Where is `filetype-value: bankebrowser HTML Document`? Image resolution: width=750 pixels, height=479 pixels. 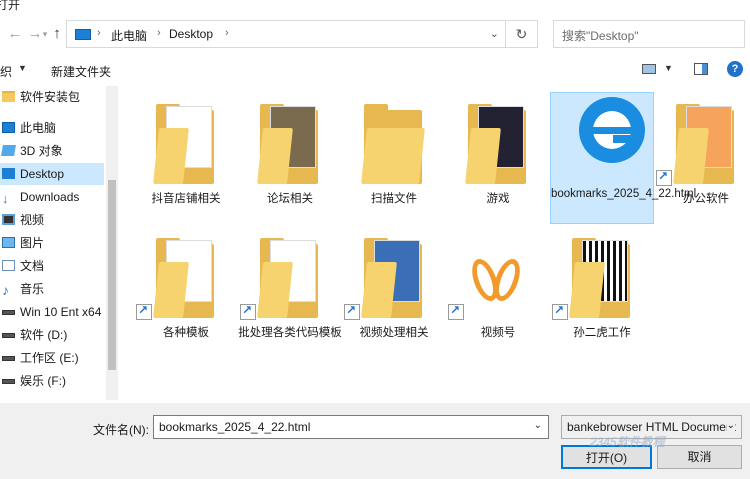
filetype-value: bankebrowser HTML Document is located at coordinates (651, 427).